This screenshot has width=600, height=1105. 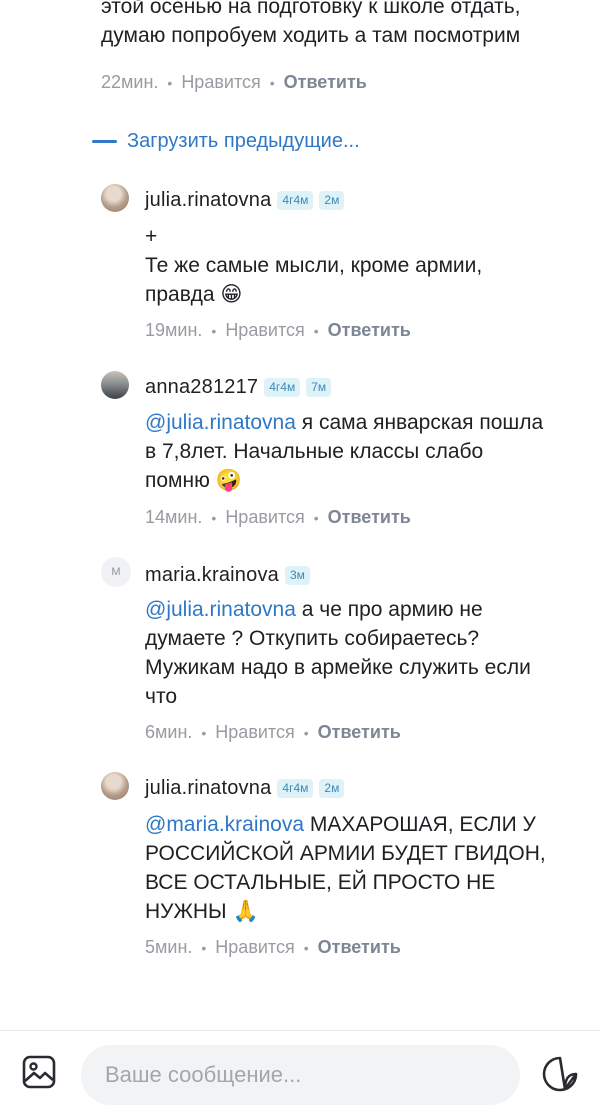 I want to click on comment-time: 19мин., so click(x=174, y=330).